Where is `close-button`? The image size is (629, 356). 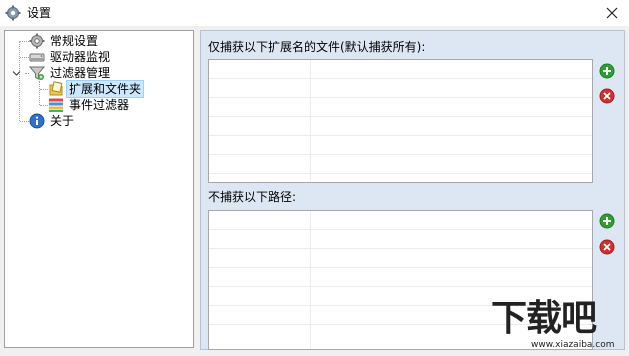
close-button is located at coordinates (612, 13).